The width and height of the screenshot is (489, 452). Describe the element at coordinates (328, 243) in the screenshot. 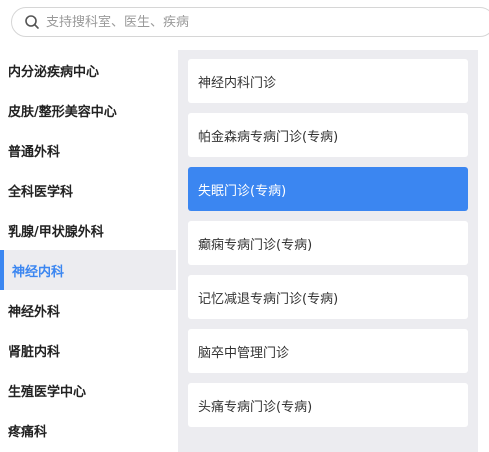

I see `clinic-item-epilepsy: 癫痫专病门诊(专病)` at that location.